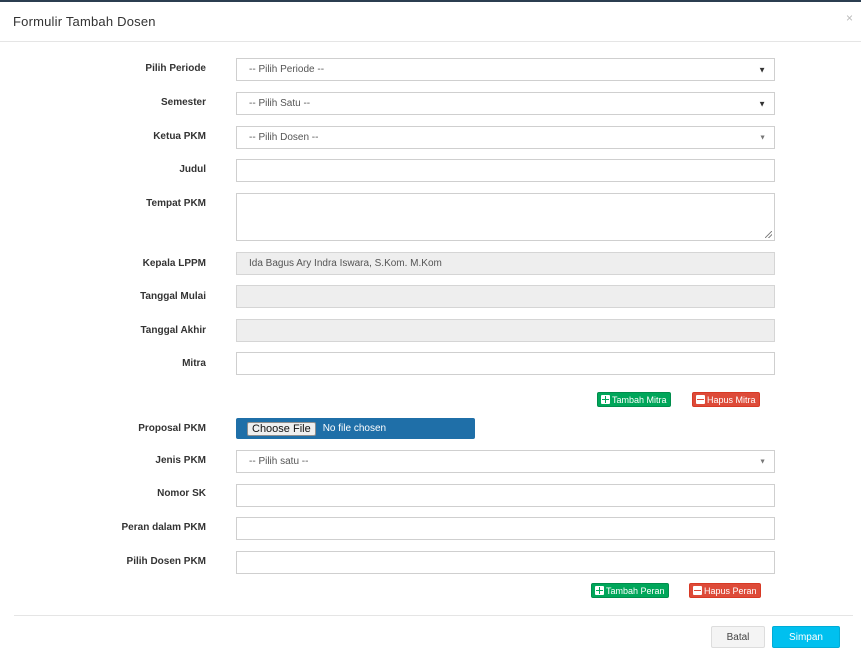 This screenshot has height=669, width=861. What do you see at coordinates (849, 18) in the screenshot?
I see `close-icon: ×` at bounding box center [849, 18].